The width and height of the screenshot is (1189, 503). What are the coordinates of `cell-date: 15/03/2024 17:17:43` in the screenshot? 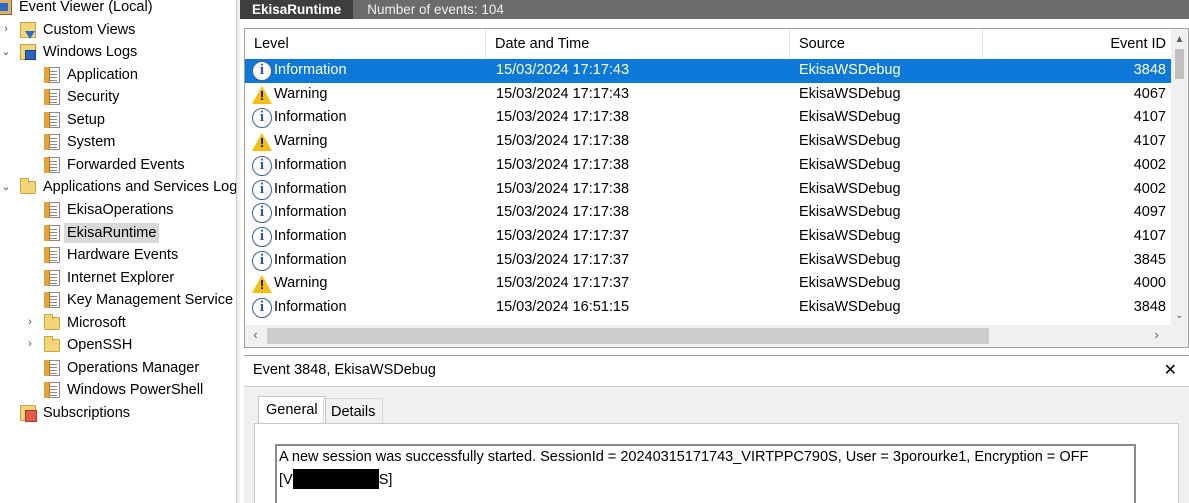 It's located at (563, 93).